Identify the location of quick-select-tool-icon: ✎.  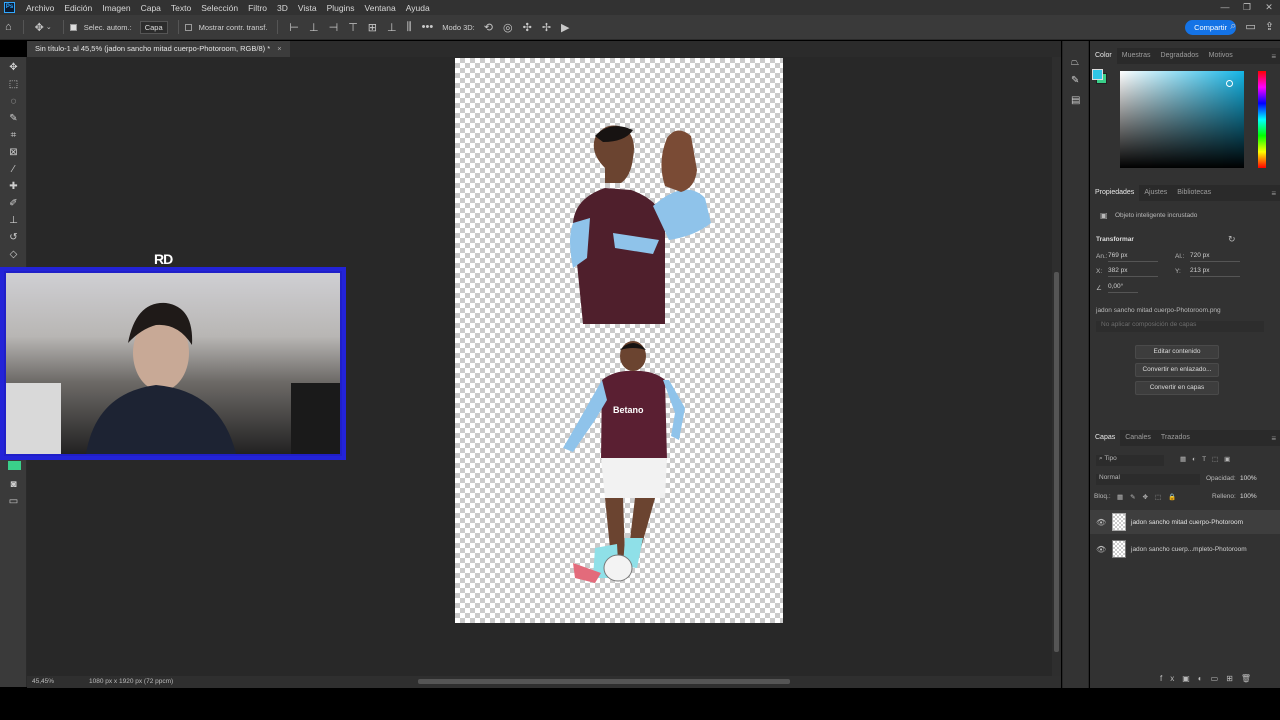
(13, 119).